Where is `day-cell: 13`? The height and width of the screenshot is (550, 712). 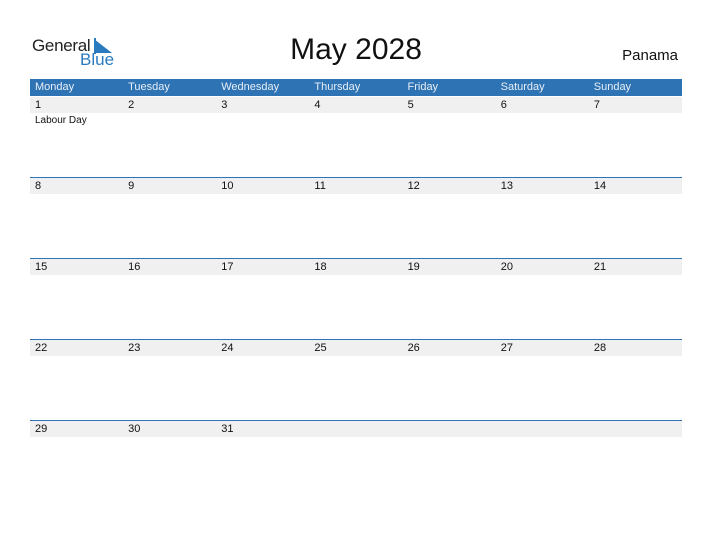
day-cell: 13 is located at coordinates (542, 218).